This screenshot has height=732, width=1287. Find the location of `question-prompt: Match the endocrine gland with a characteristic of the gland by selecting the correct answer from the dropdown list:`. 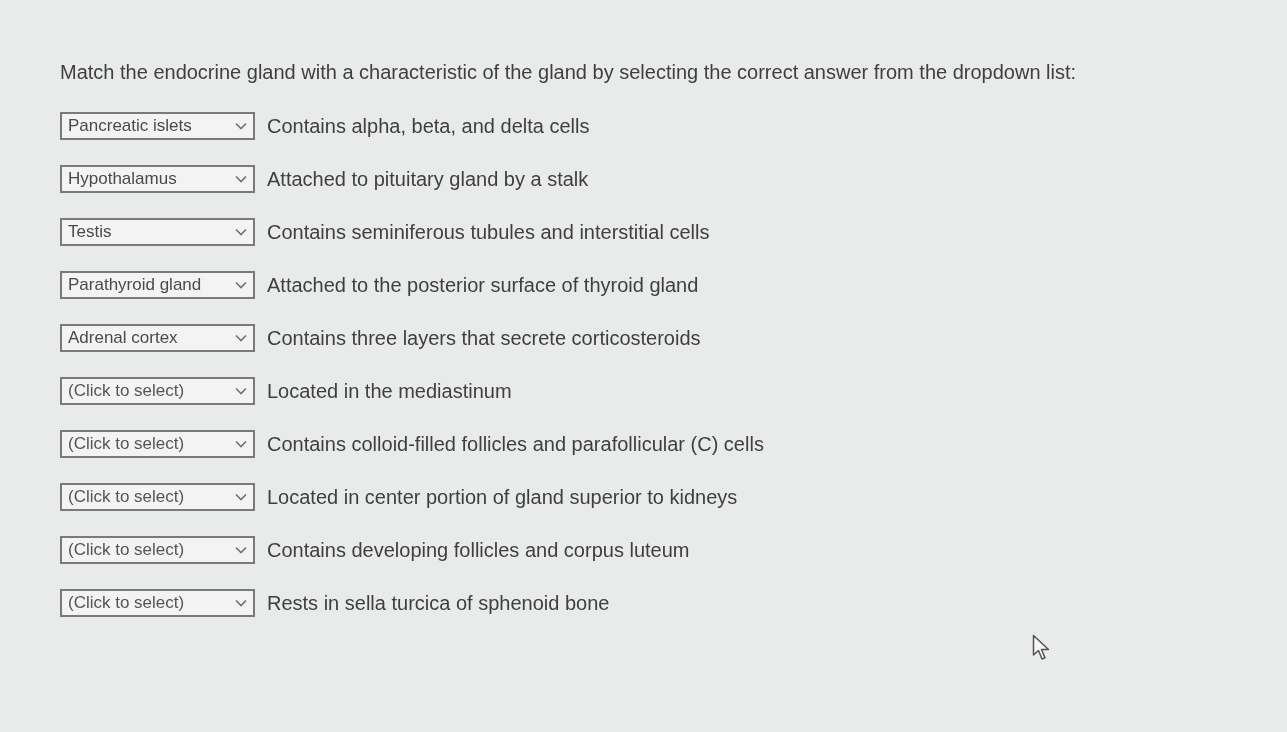

question-prompt: Match the endocrine gland with a characteristic of the gland by selecting the correct answer from the dropdown list: is located at coordinates (569, 72).